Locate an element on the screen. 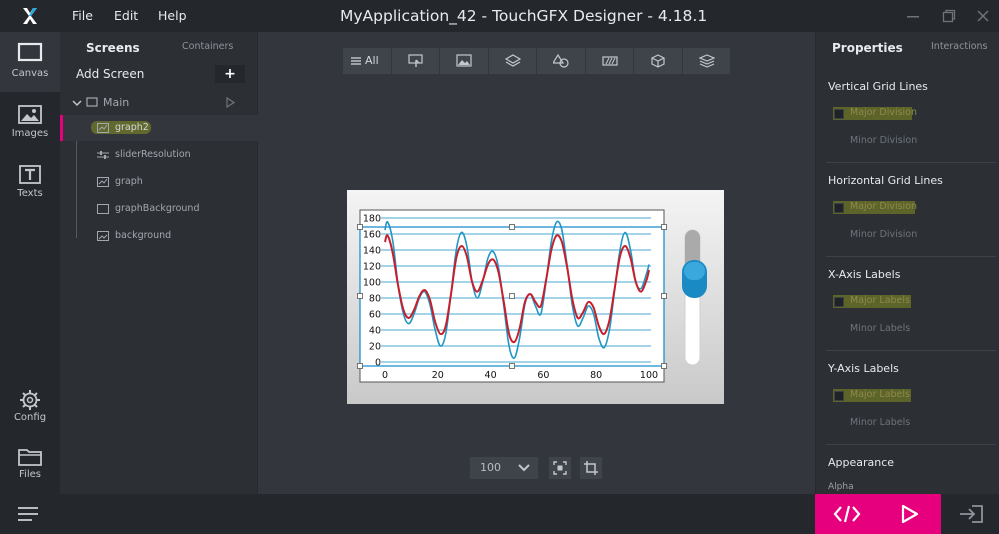 The image size is (999, 534). filter-all-label: All is located at coordinates (372, 60).